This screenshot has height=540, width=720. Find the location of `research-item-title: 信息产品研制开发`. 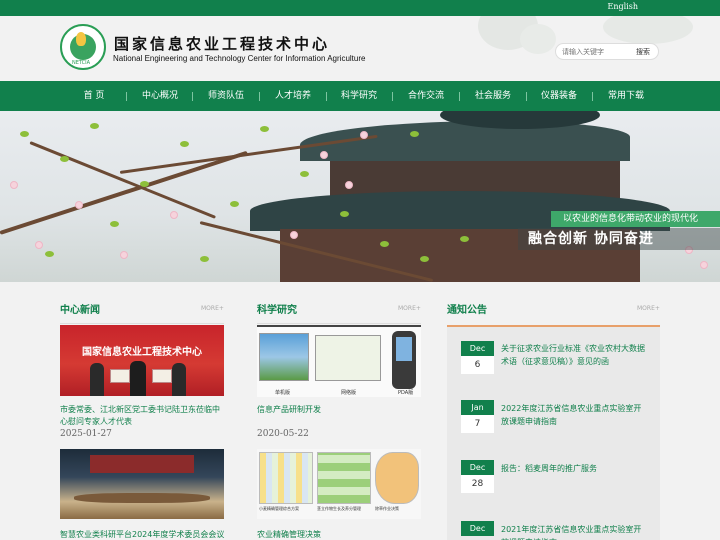

research-item-title: 信息产品研制开发 is located at coordinates (340, 410).